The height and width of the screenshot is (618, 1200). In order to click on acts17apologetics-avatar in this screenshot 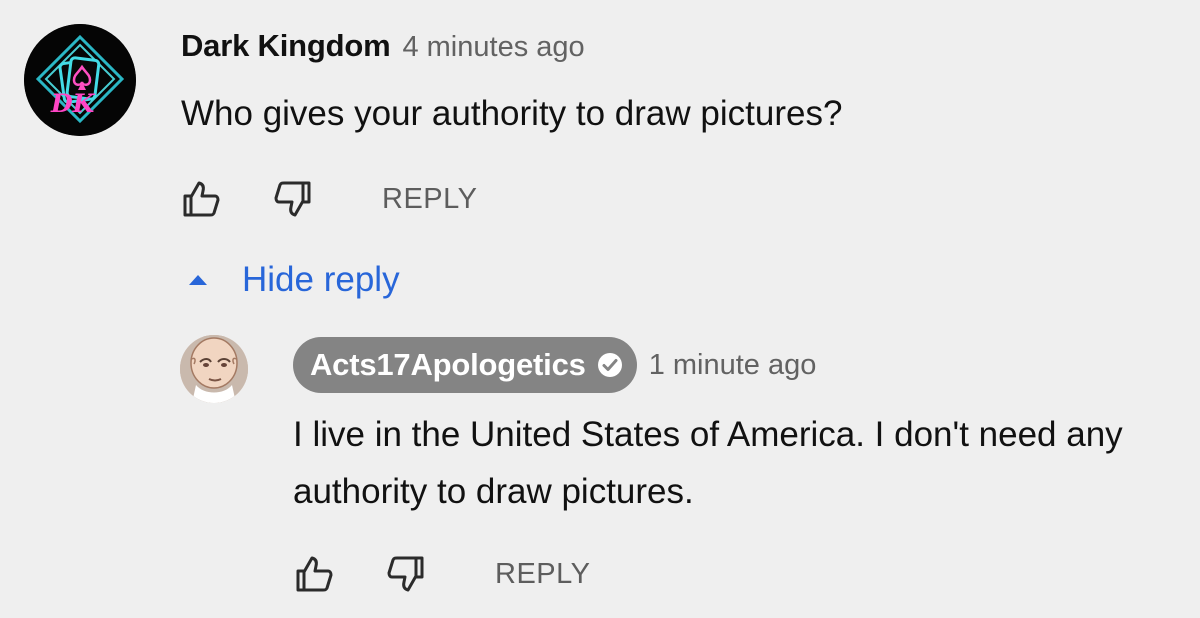, I will do `click(214, 369)`.